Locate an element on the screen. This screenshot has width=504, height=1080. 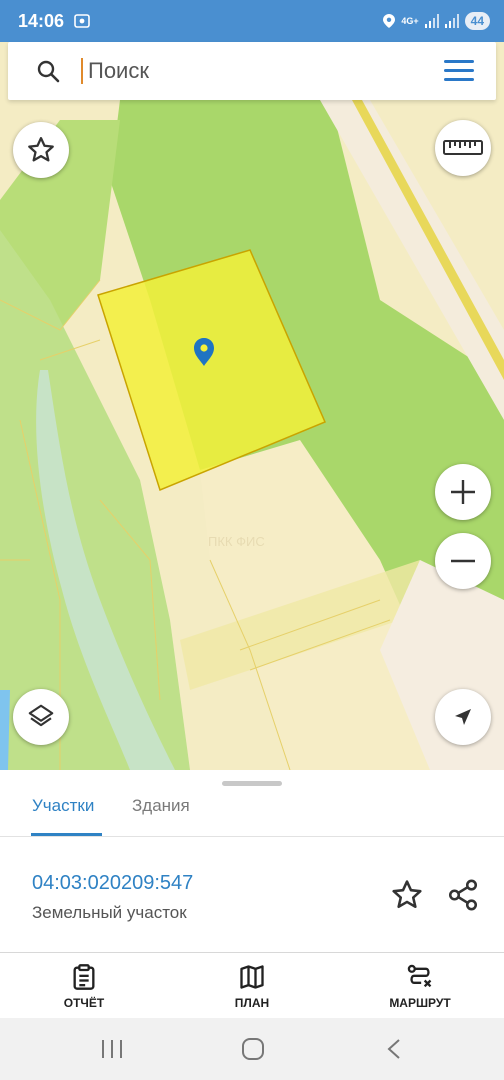
layers-button is located at coordinates (41, 717).